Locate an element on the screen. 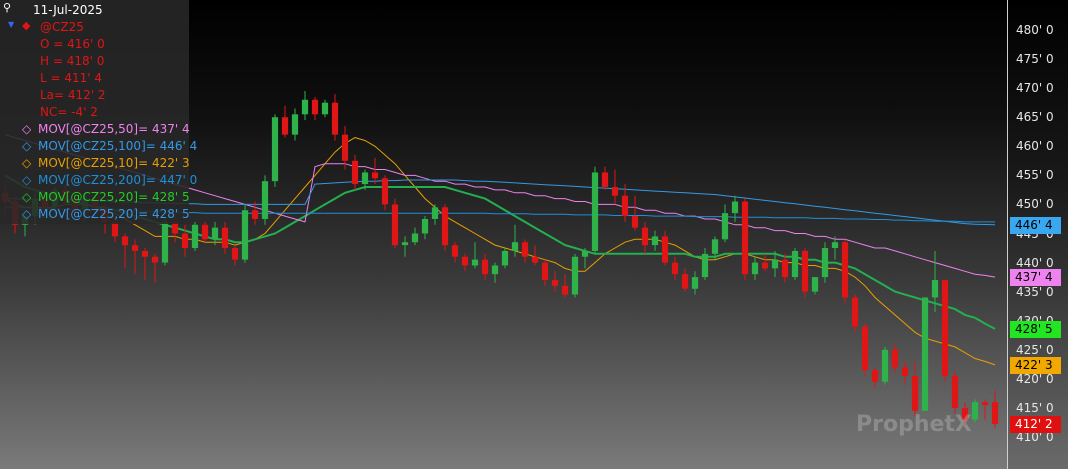  price-tag: 422' 3 is located at coordinates (1035, 365).